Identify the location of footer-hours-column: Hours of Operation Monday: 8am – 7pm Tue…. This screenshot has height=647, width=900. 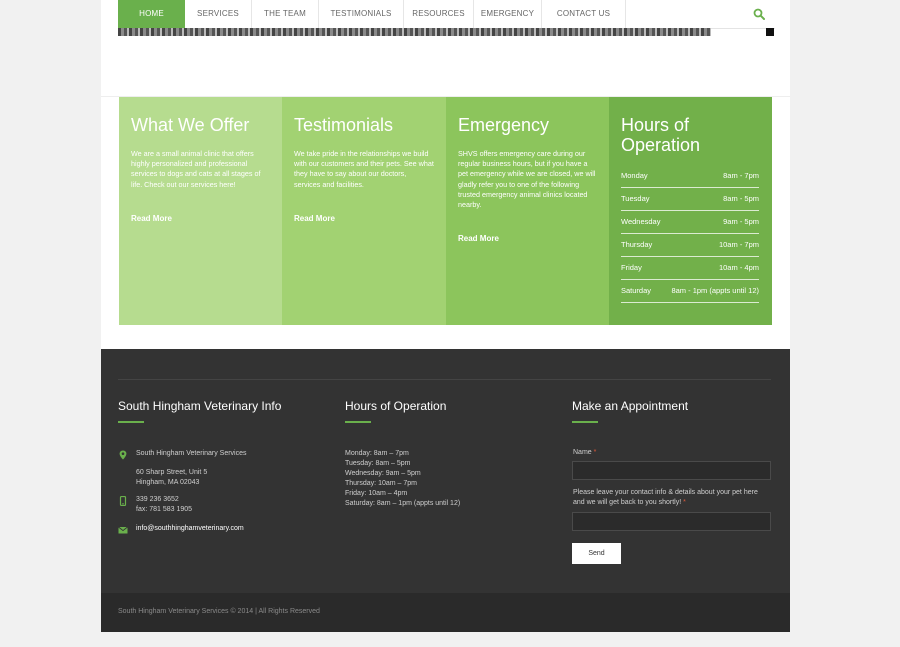
(445, 454).